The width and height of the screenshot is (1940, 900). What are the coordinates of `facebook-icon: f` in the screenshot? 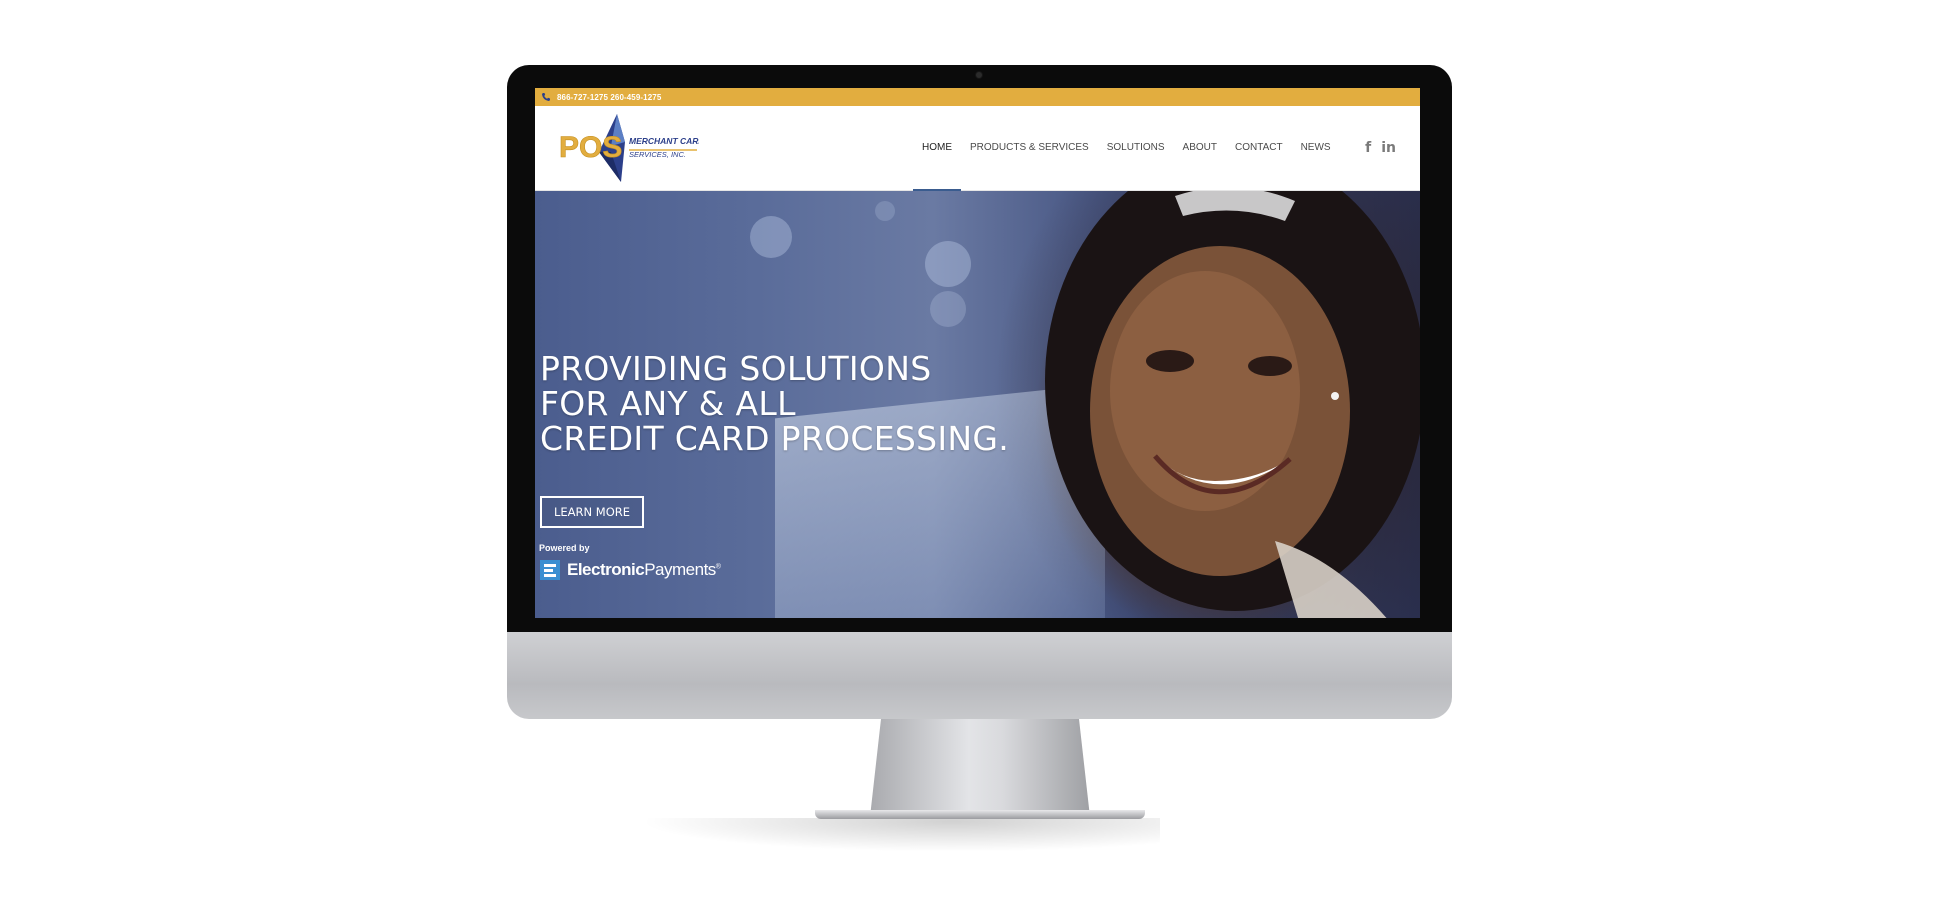 It's located at (1368, 148).